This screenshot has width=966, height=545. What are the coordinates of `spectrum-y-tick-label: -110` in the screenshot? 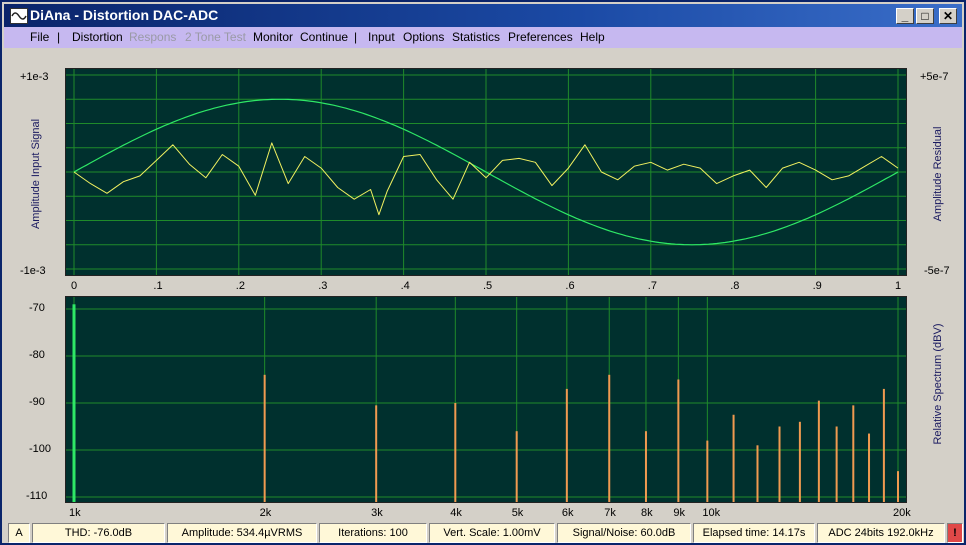 It's located at (37, 496).